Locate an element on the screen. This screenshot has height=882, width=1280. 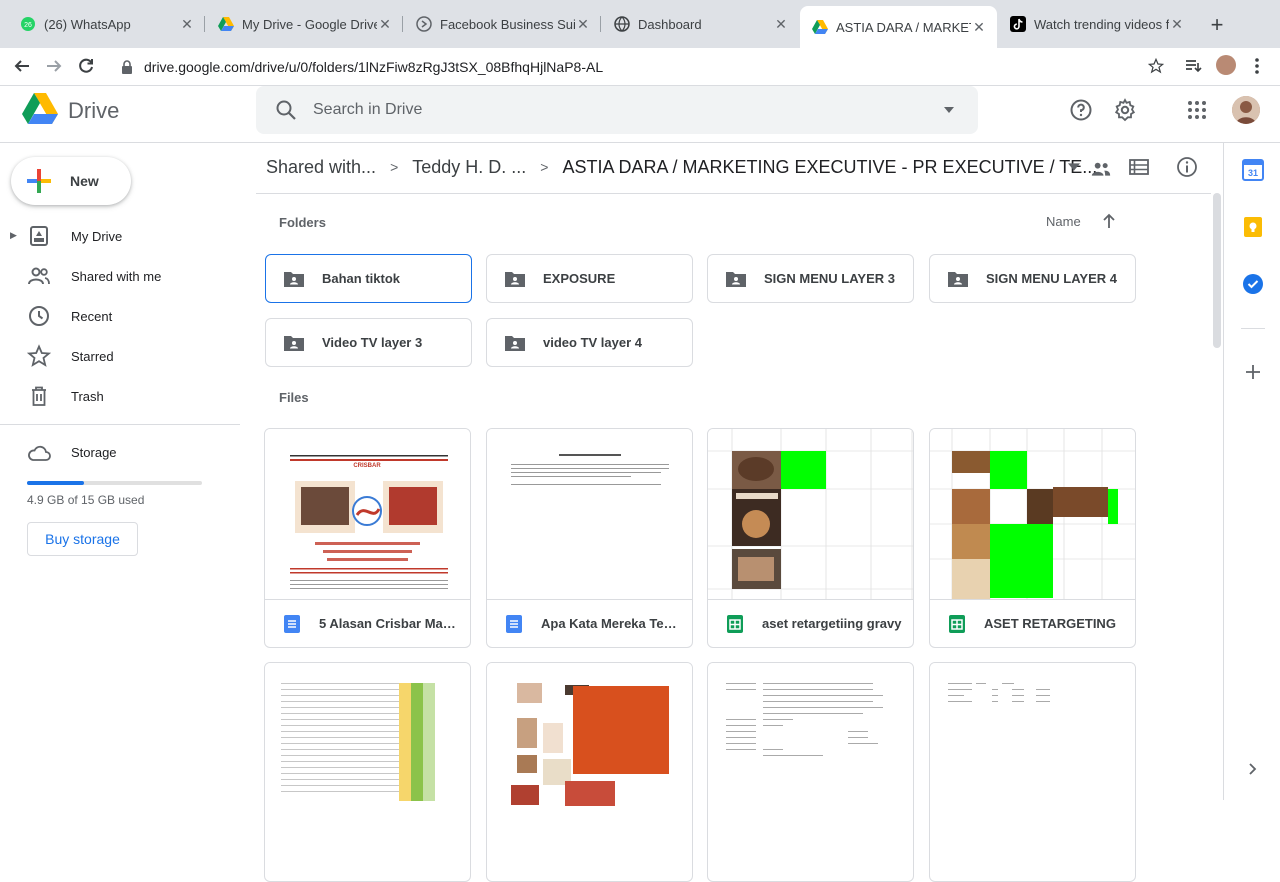
help-icon is located at coordinates (1081, 110).